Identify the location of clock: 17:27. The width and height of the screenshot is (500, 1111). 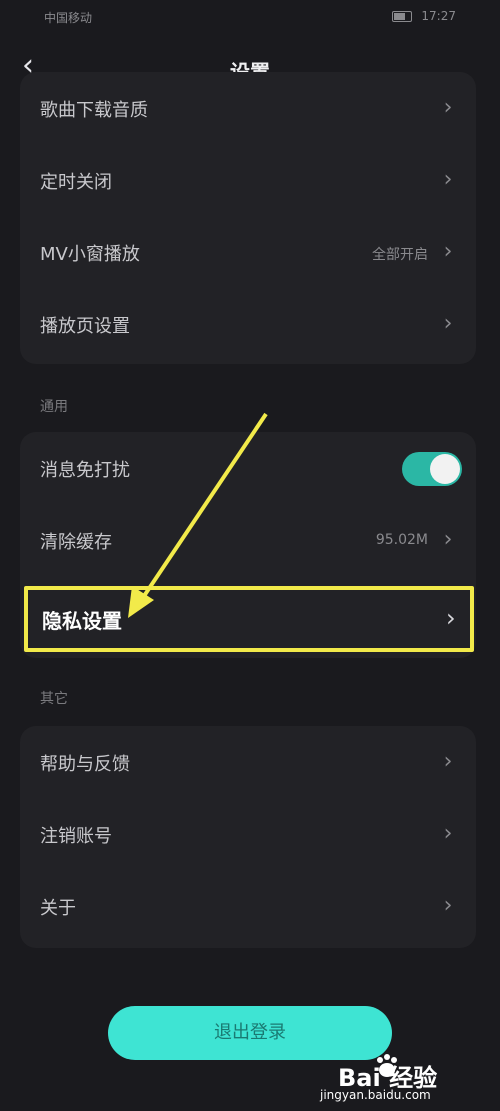
(438, 16).